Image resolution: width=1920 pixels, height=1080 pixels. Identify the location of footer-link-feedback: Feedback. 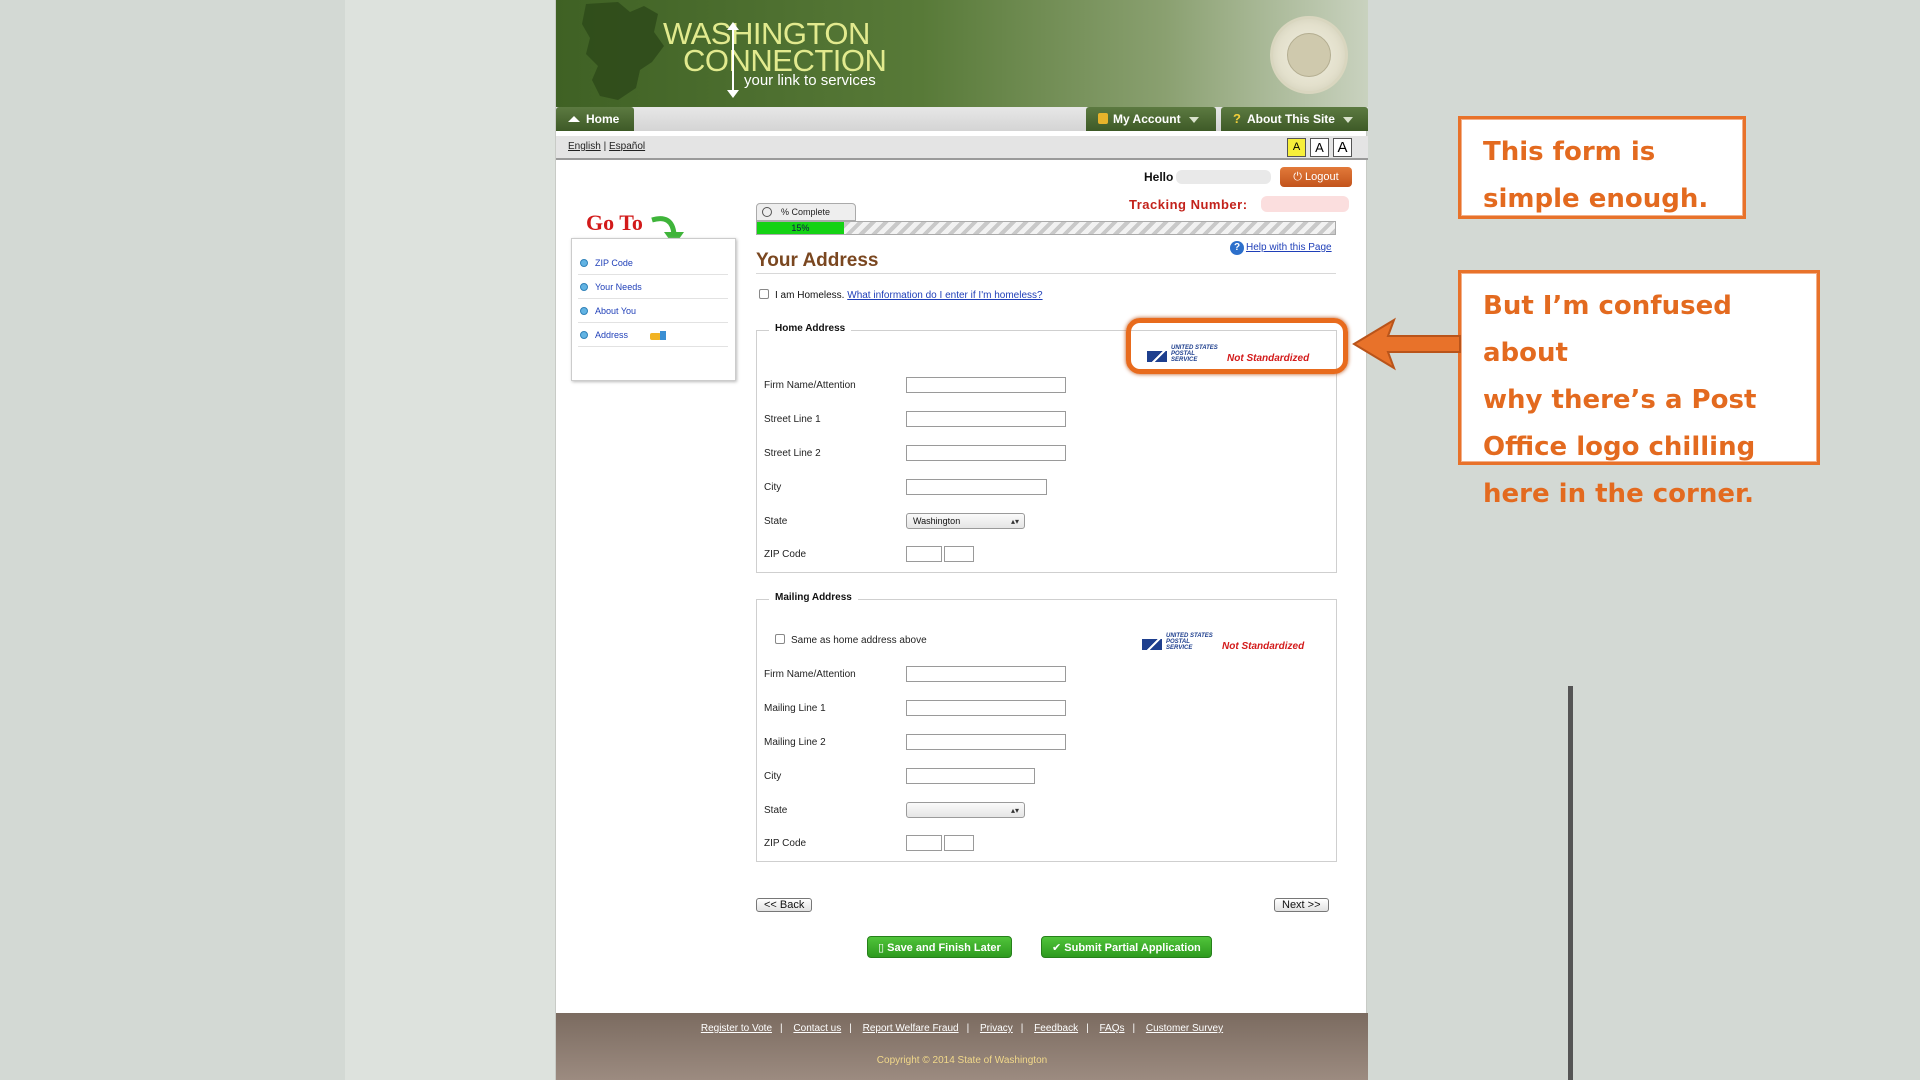
(1056, 1028).